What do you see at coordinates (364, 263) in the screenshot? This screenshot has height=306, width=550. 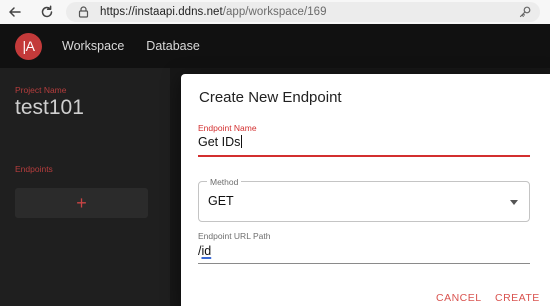 I see `url-path-underline` at bounding box center [364, 263].